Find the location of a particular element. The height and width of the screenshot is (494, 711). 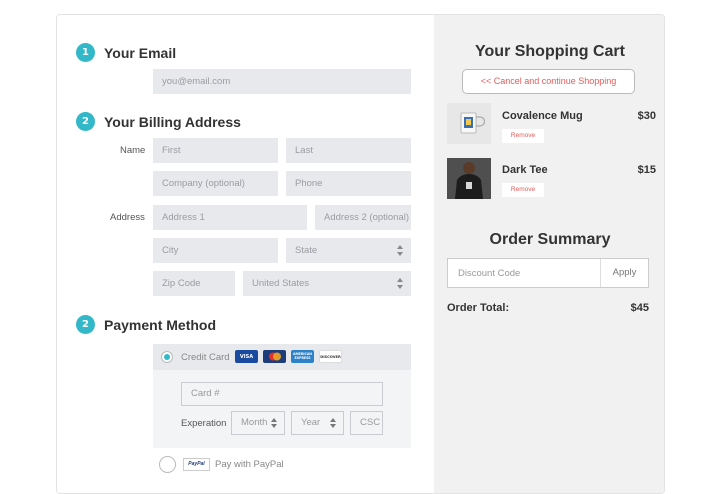

payment-heading: Payment Method is located at coordinates (160, 324).